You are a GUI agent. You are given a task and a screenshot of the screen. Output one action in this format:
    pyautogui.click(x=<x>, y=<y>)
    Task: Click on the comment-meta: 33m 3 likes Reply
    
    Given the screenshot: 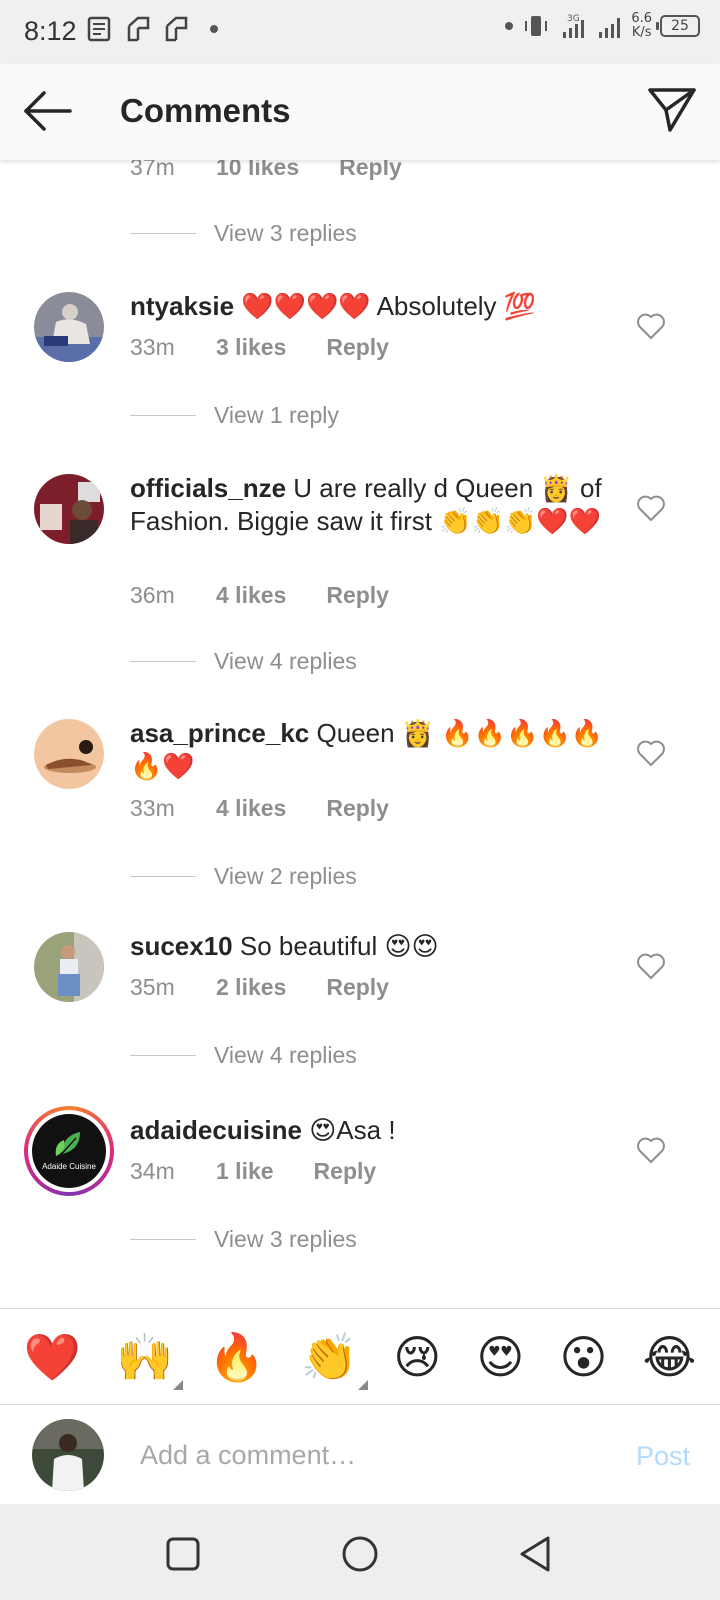 What is the action you would take?
    pyautogui.click(x=259, y=347)
    